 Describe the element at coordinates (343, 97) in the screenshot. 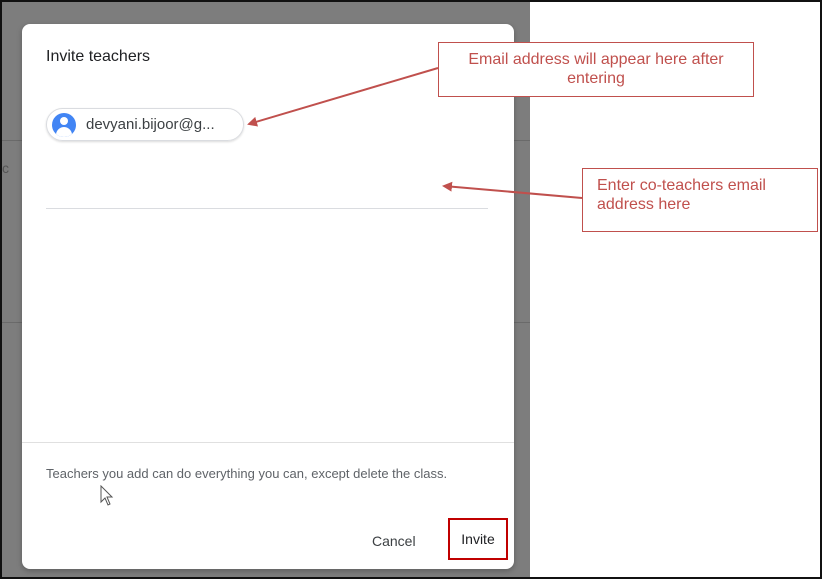

I see `arrow-to-chip` at that location.